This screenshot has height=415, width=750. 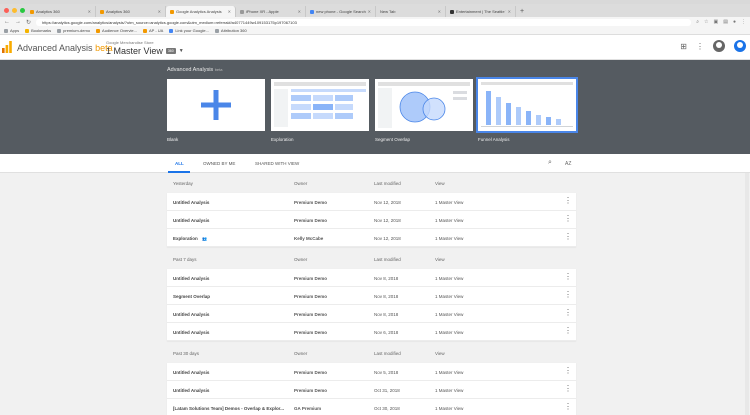 I want to click on browser-tab: iPhone XR - Apple ✕, so click(x=271, y=11).